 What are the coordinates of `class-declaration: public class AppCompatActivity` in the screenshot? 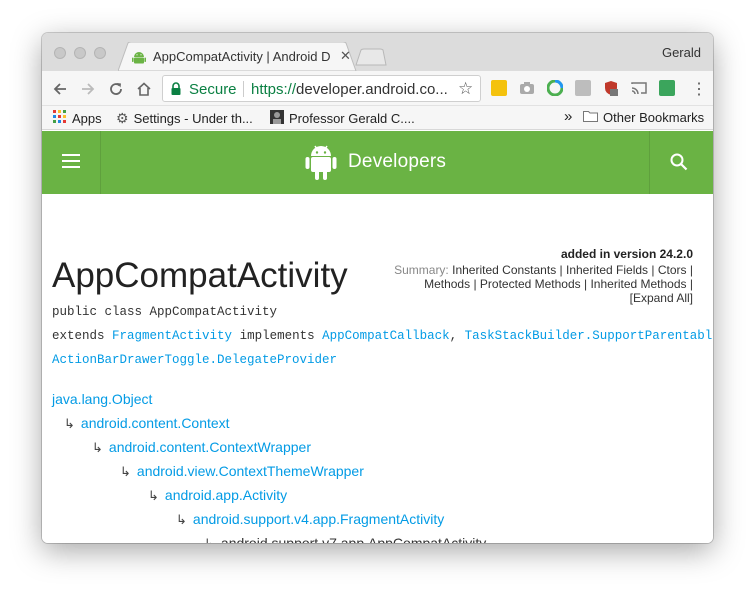 It's located at (165, 312).